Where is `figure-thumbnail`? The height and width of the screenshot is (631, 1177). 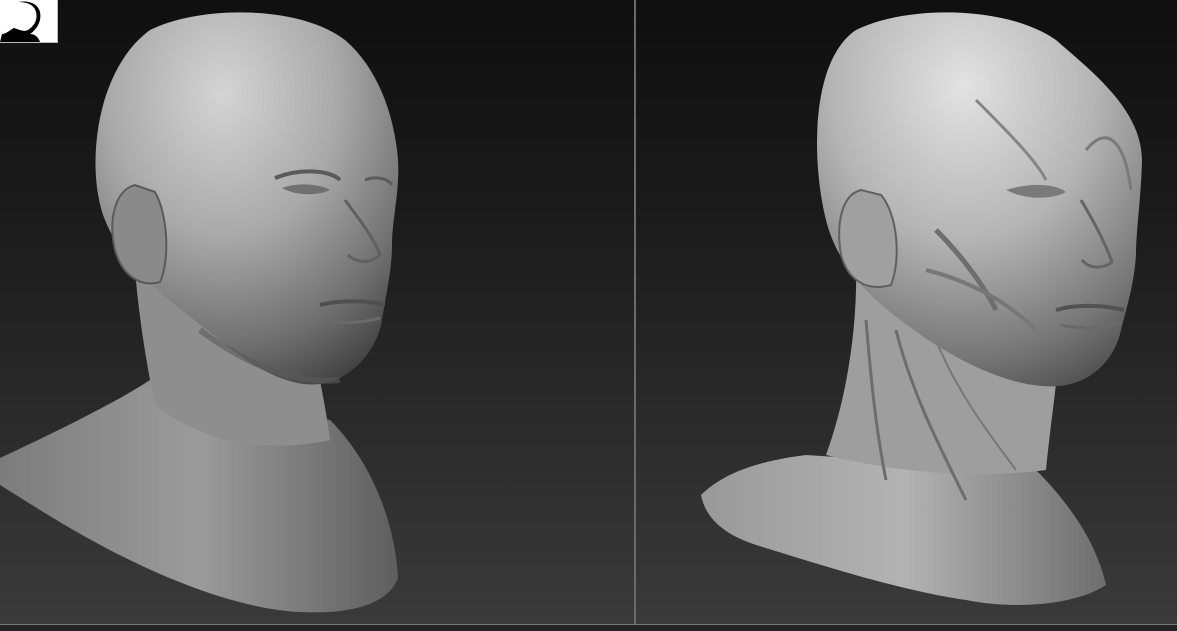 figure-thumbnail is located at coordinates (29, 21).